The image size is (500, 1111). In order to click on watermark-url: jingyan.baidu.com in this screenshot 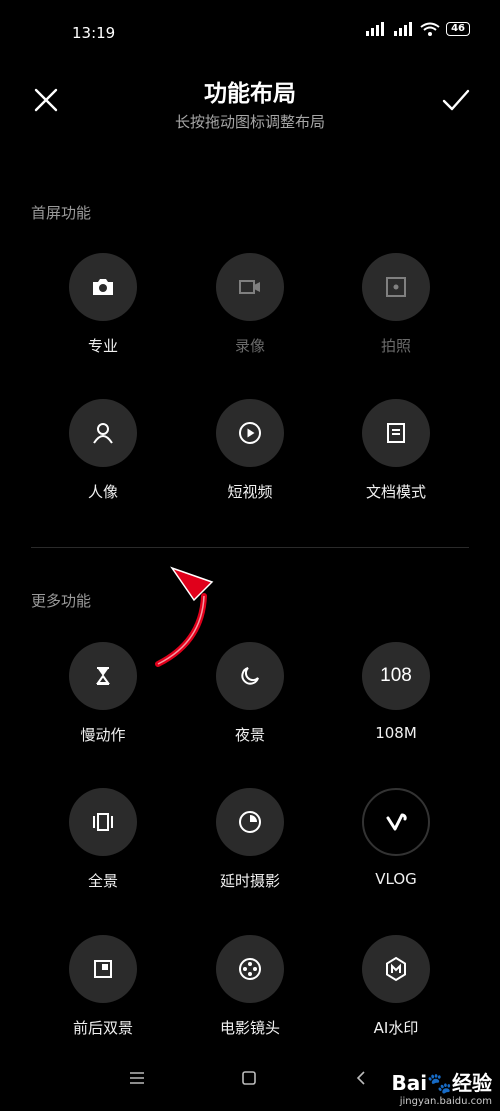, I will do `click(445, 1101)`.